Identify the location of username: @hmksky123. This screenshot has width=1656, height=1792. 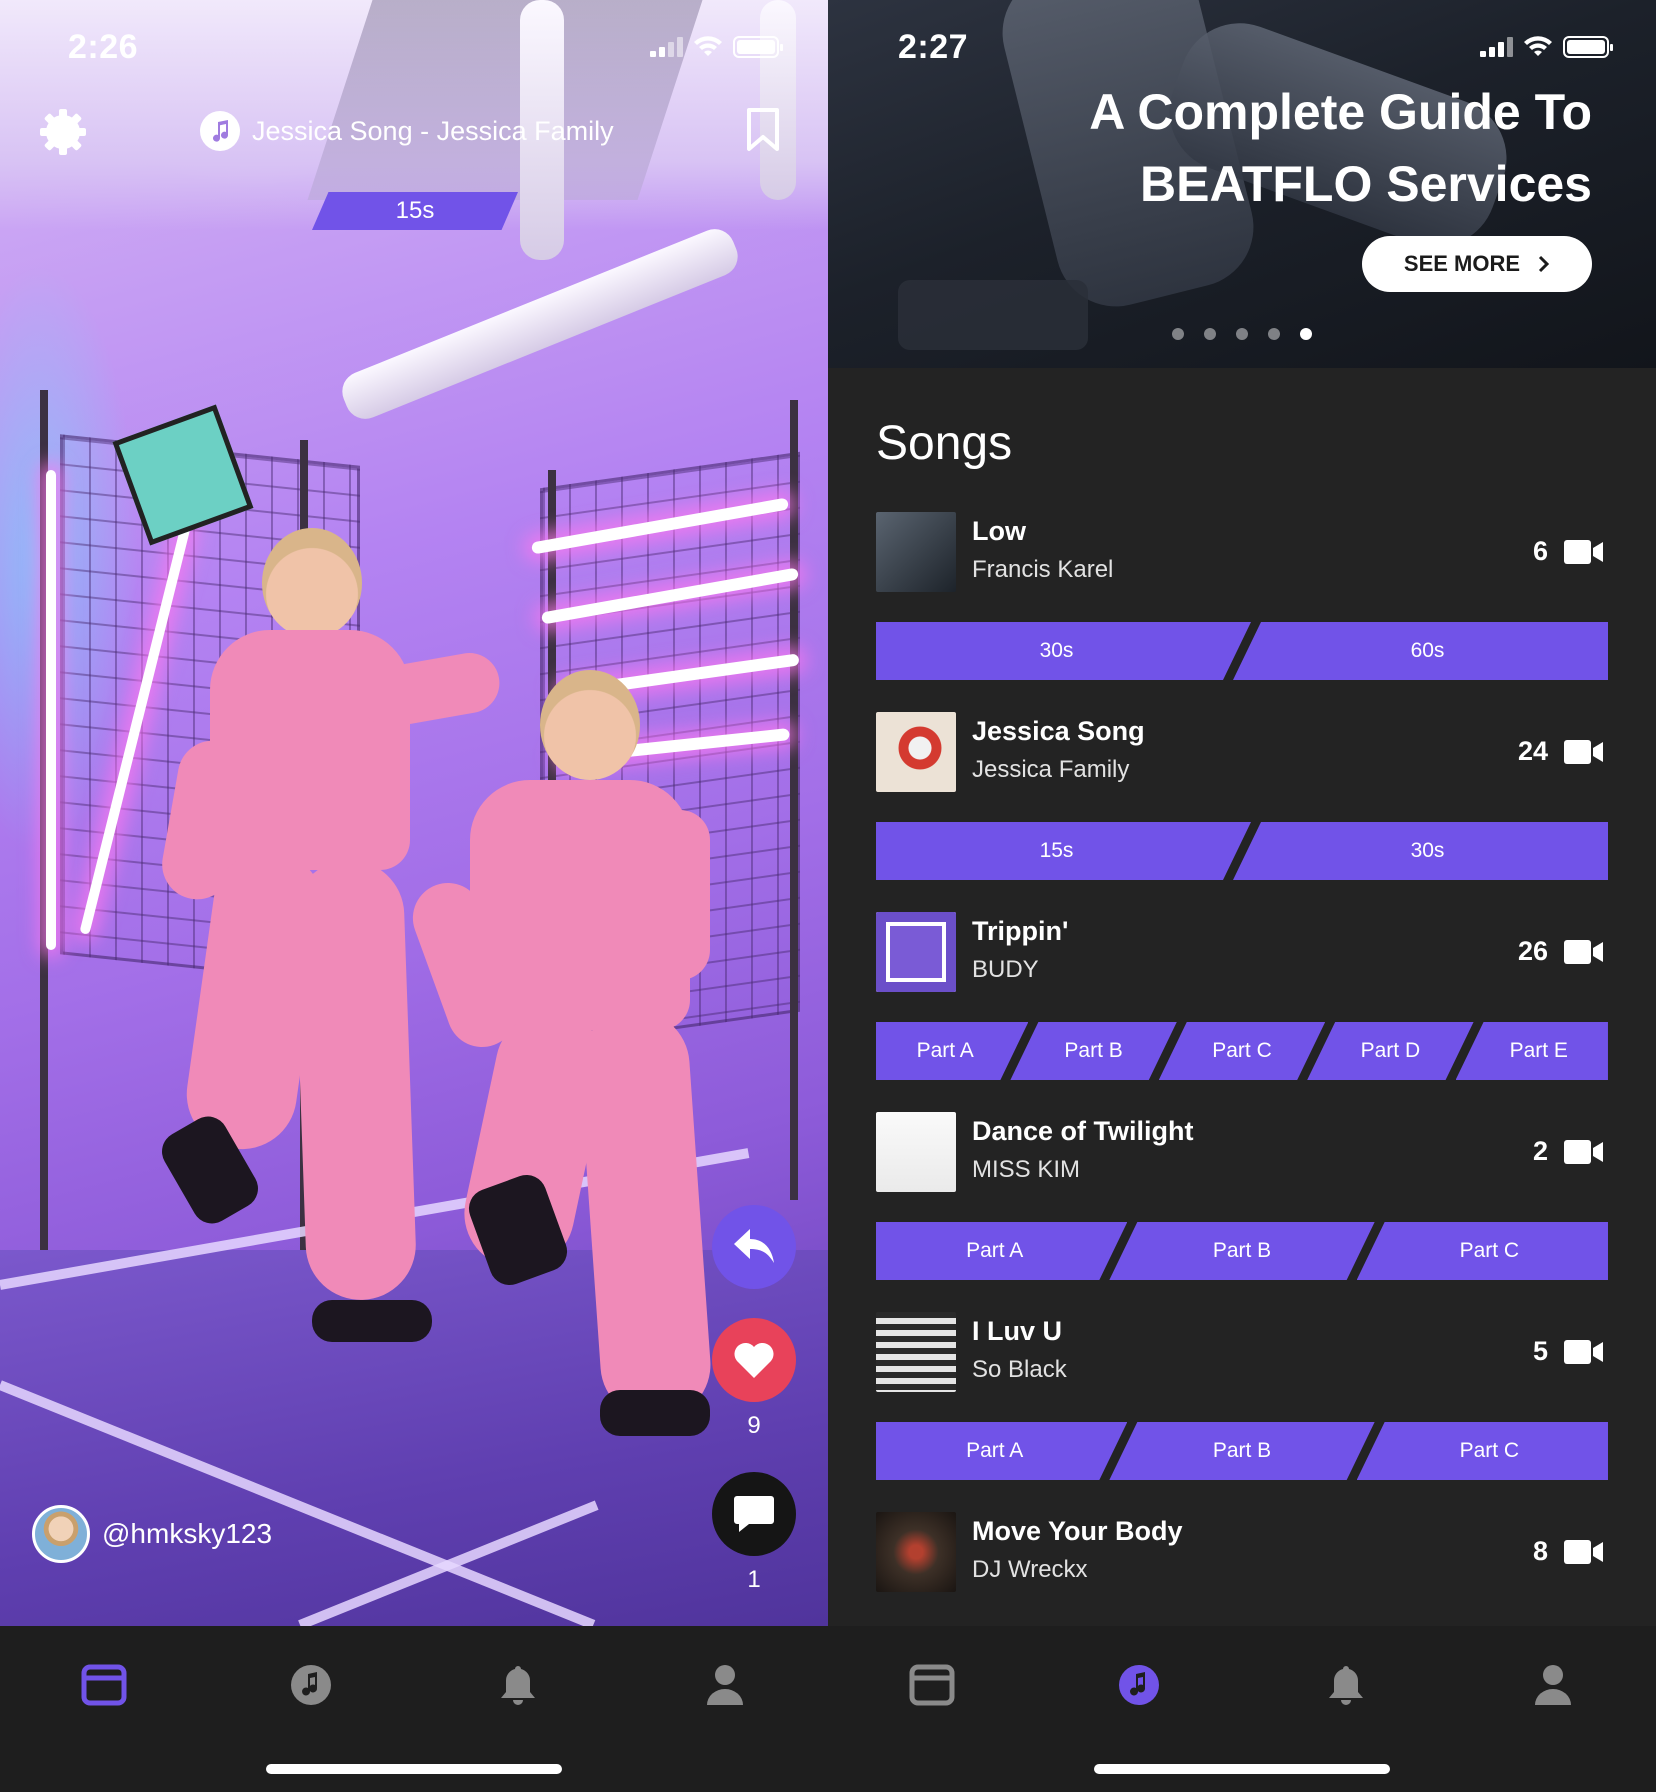
(187, 1534).